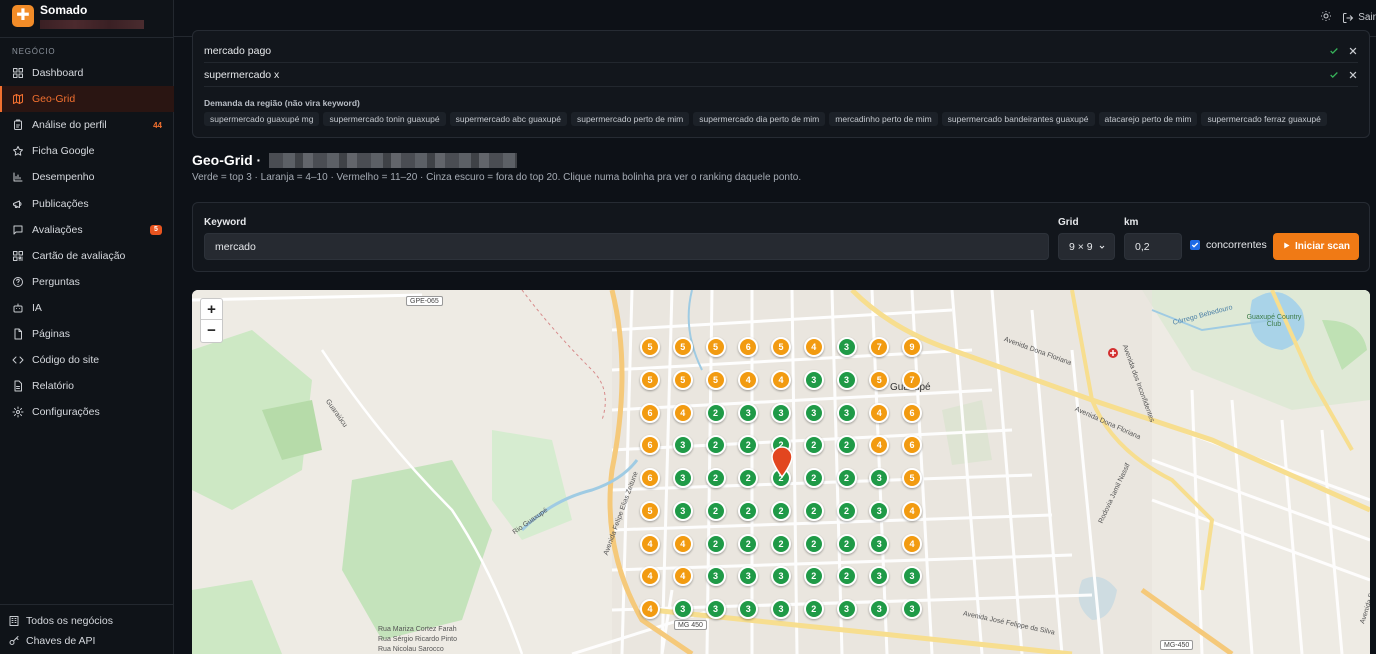 This screenshot has height=654, width=1376. What do you see at coordinates (1153, 246) in the screenshot?
I see `km-input: 0,2` at bounding box center [1153, 246].